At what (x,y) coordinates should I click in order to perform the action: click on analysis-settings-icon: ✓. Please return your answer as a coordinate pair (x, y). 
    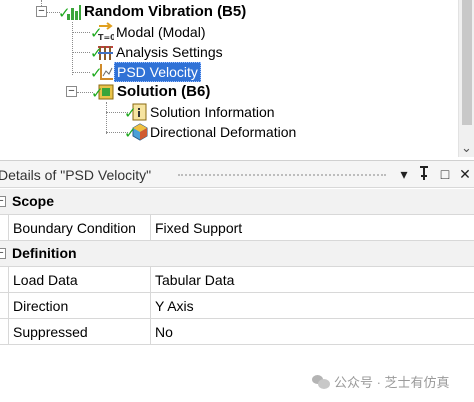
    Looking at the image, I should click on (102, 52).